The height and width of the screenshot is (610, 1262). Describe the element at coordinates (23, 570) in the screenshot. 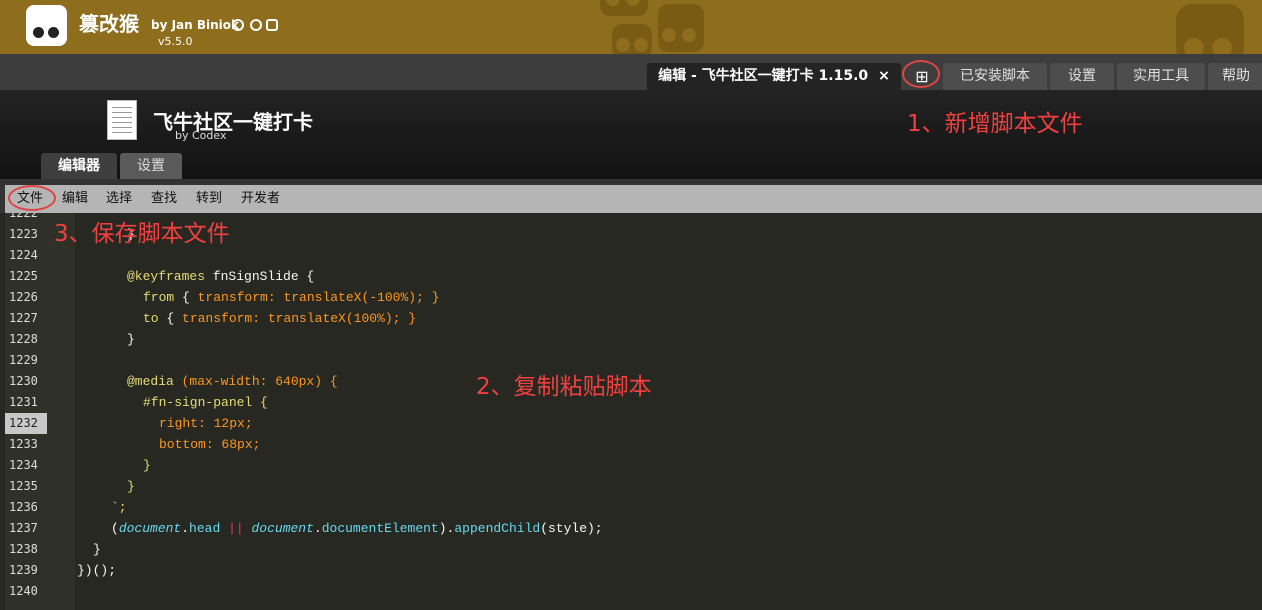

I see `line-number: 1239` at that location.